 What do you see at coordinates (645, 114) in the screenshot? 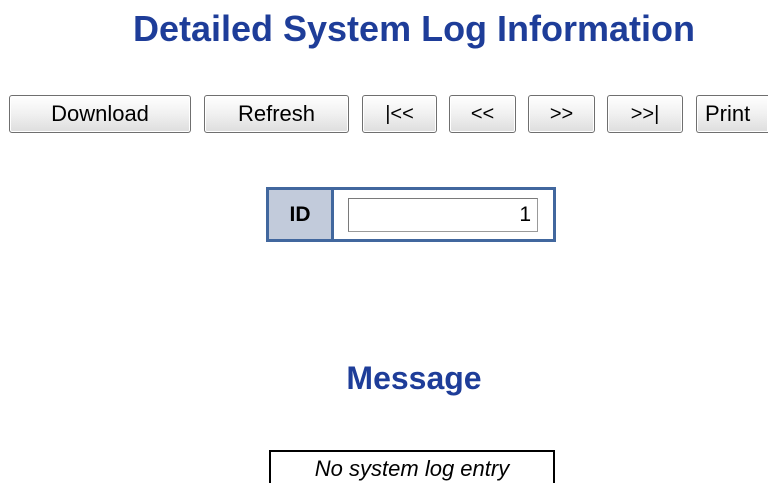
I see `last-page-button: >>|` at bounding box center [645, 114].